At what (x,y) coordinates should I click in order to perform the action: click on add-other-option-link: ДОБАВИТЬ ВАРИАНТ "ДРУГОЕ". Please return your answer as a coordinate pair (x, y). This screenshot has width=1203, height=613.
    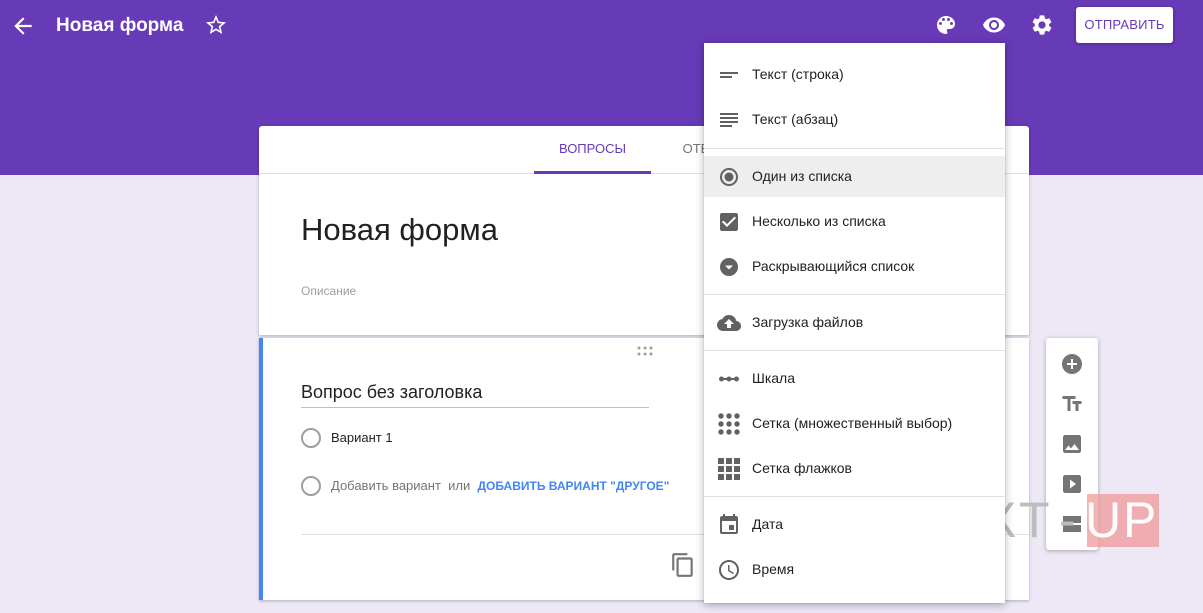
    Looking at the image, I should click on (574, 486).